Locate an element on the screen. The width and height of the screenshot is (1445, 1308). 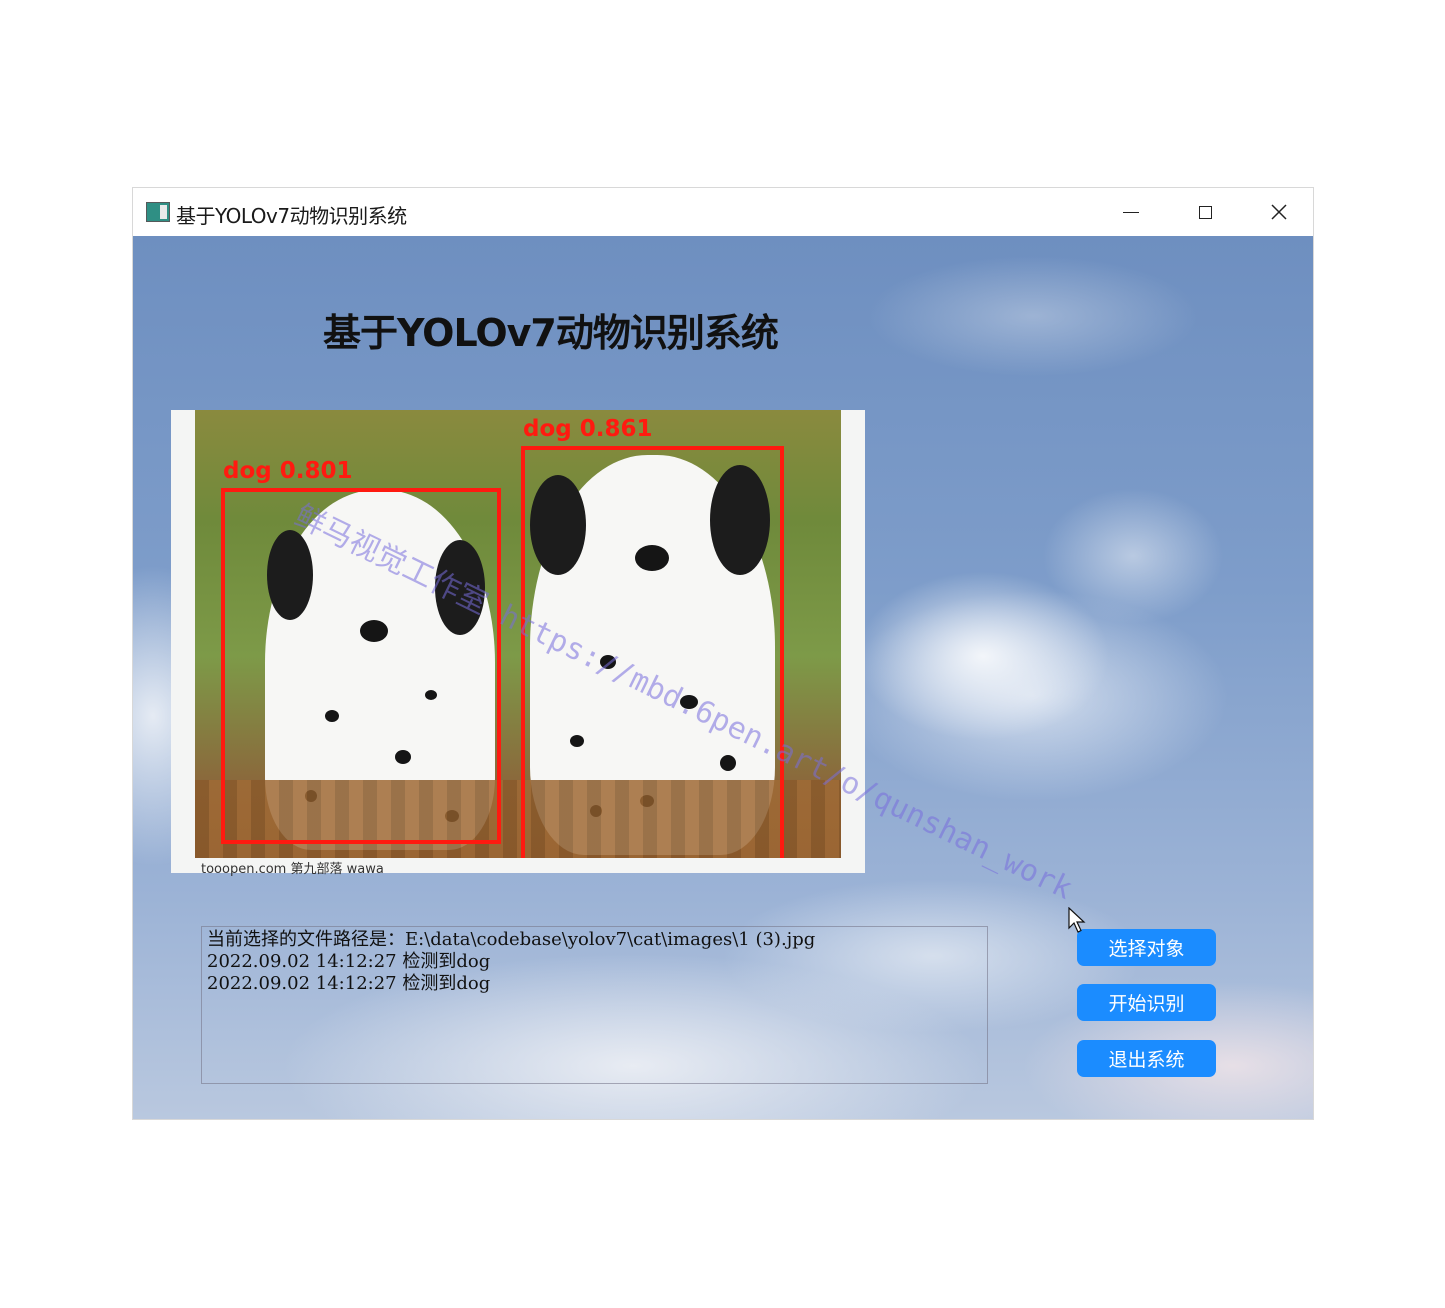
bbox-label: dog 0.801 is located at coordinates (288, 471).